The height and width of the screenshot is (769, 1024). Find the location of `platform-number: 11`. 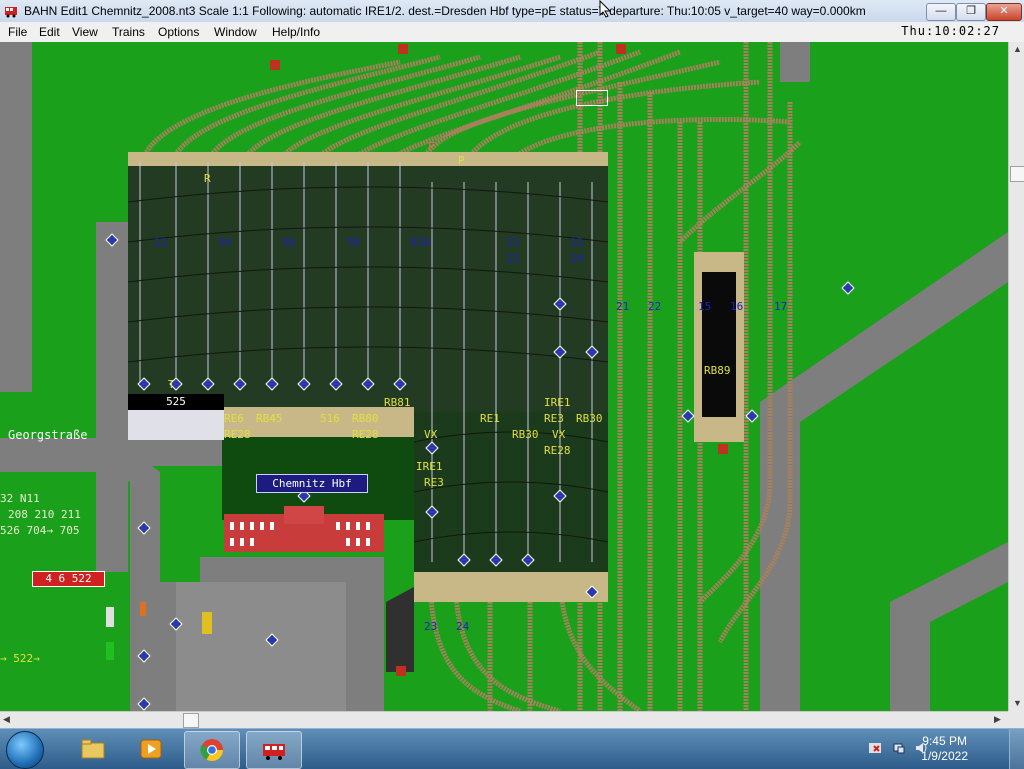

platform-number: 11 is located at coordinates (513, 242).